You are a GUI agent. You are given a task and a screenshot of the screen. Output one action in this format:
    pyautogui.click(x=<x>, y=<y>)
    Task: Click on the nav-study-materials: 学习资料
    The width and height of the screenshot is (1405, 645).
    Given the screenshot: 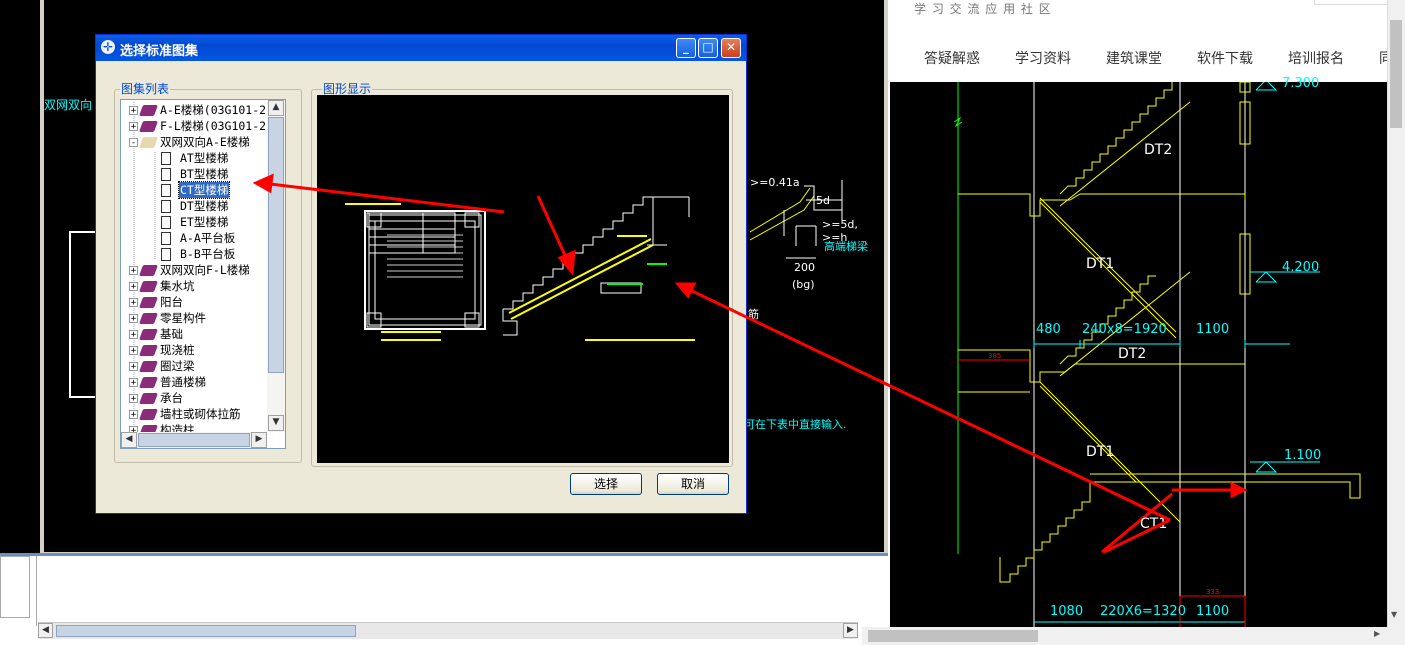 What is the action you would take?
    pyautogui.click(x=1043, y=58)
    